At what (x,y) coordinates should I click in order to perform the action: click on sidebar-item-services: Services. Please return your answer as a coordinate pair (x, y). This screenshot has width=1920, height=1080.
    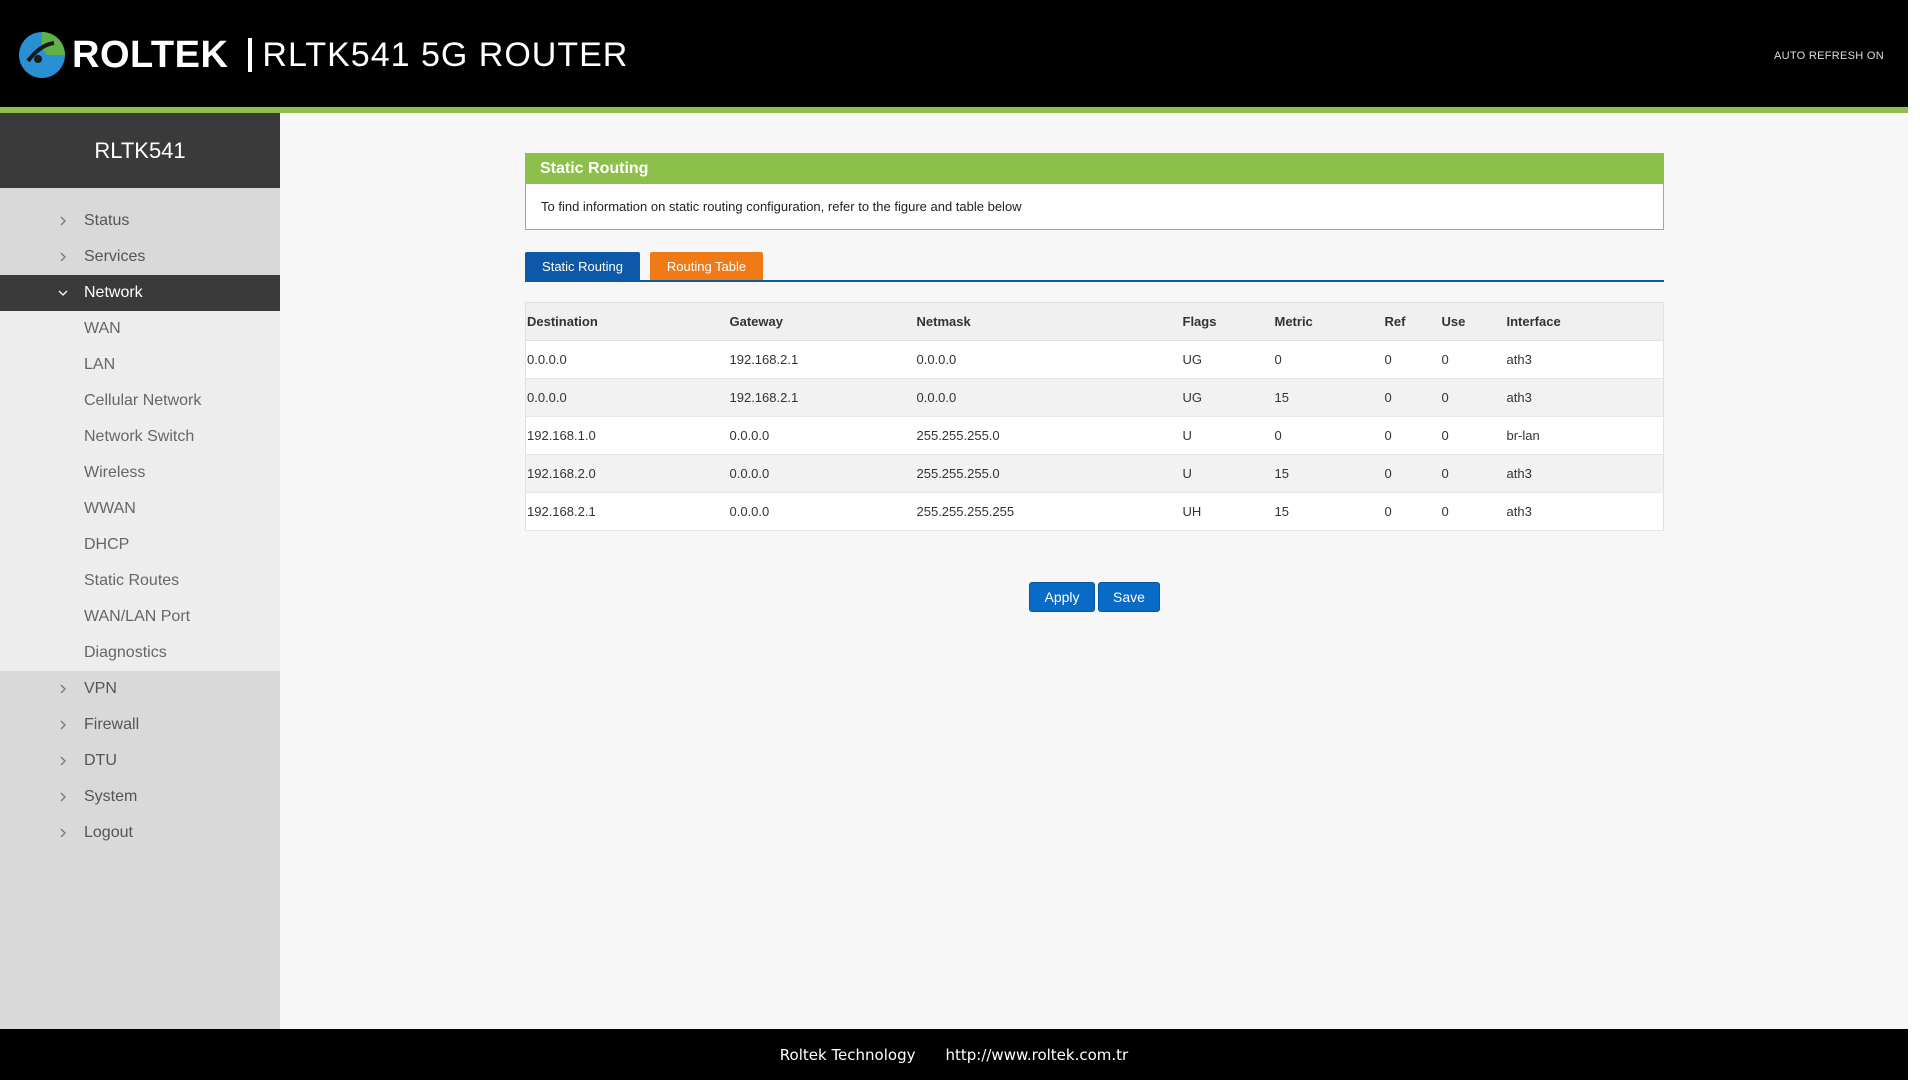
    Looking at the image, I should click on (140, 257).